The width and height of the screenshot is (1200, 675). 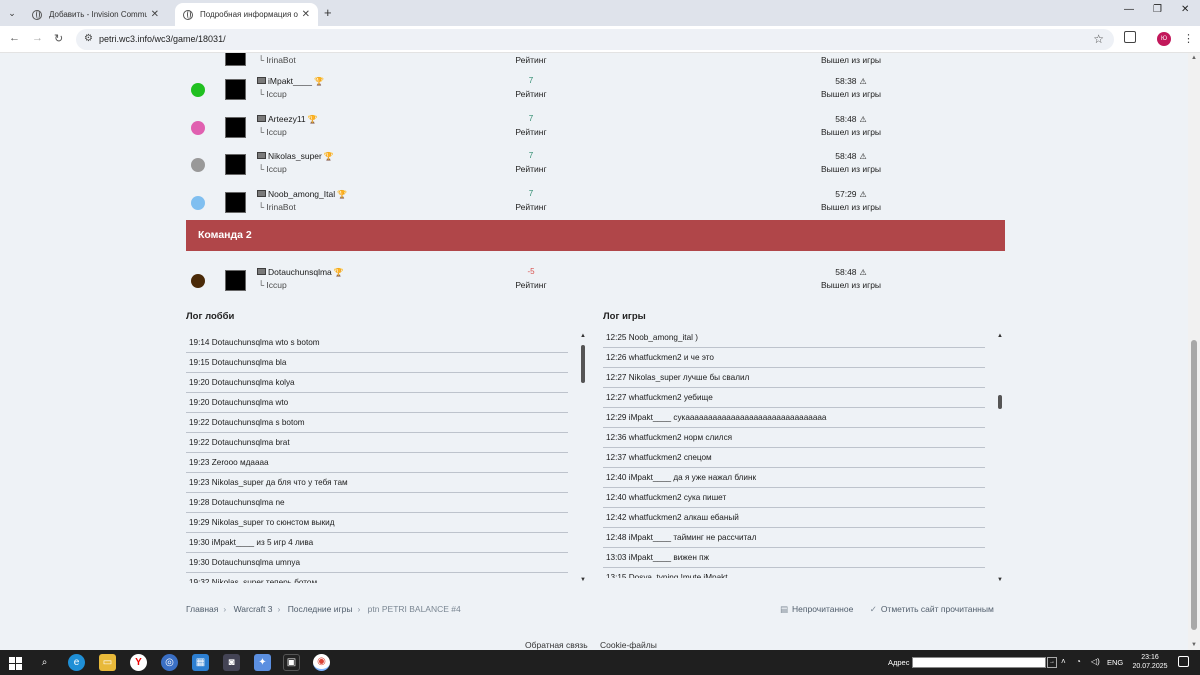 What do you see at coordinates (300, 272) in the screenshot?
I see `player-name: Dotauchunsqlma` at bounding box center [300, 272].